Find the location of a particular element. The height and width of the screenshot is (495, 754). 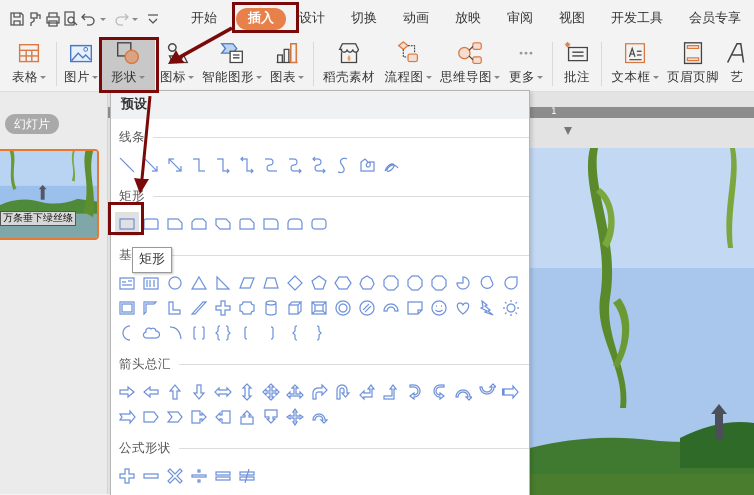

slide-thumbnail: 万条垂下绿丝绦 is located at coordinates (49, 194).